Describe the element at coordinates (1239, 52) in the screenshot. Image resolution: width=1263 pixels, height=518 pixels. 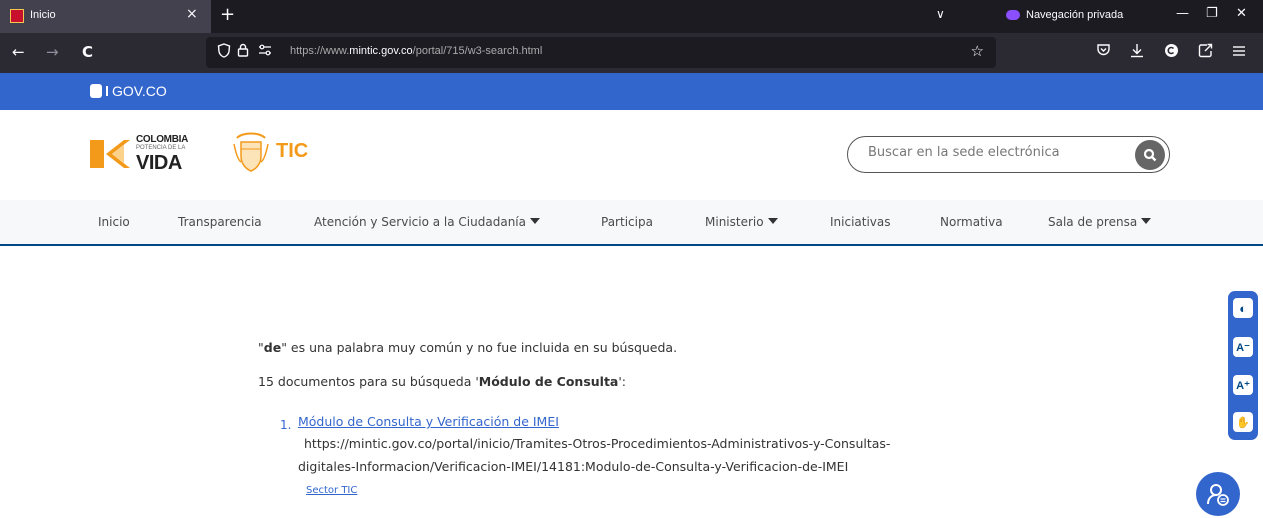
I see `hamburger-menu-icon` at that location.